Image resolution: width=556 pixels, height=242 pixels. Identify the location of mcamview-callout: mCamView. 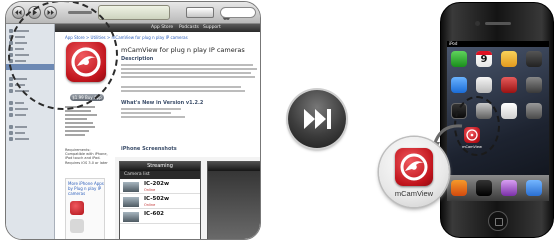
(414, 172).